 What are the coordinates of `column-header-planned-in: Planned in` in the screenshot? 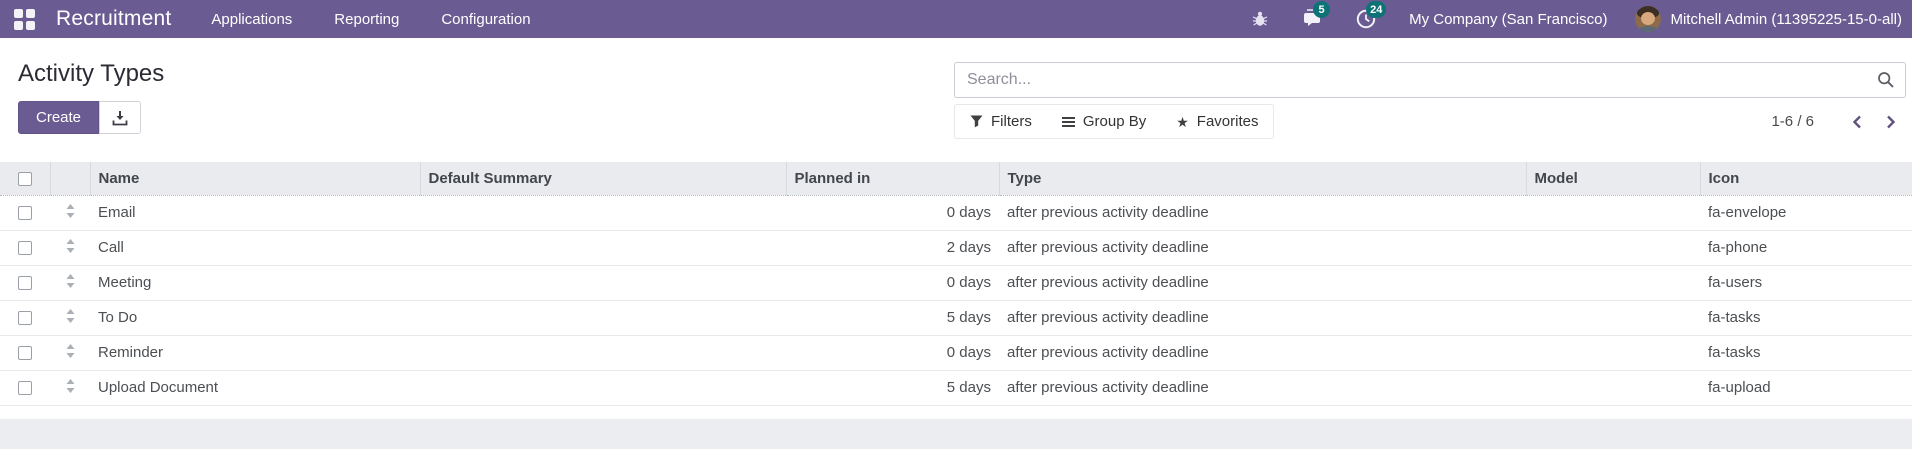 It's located at (892, 179).